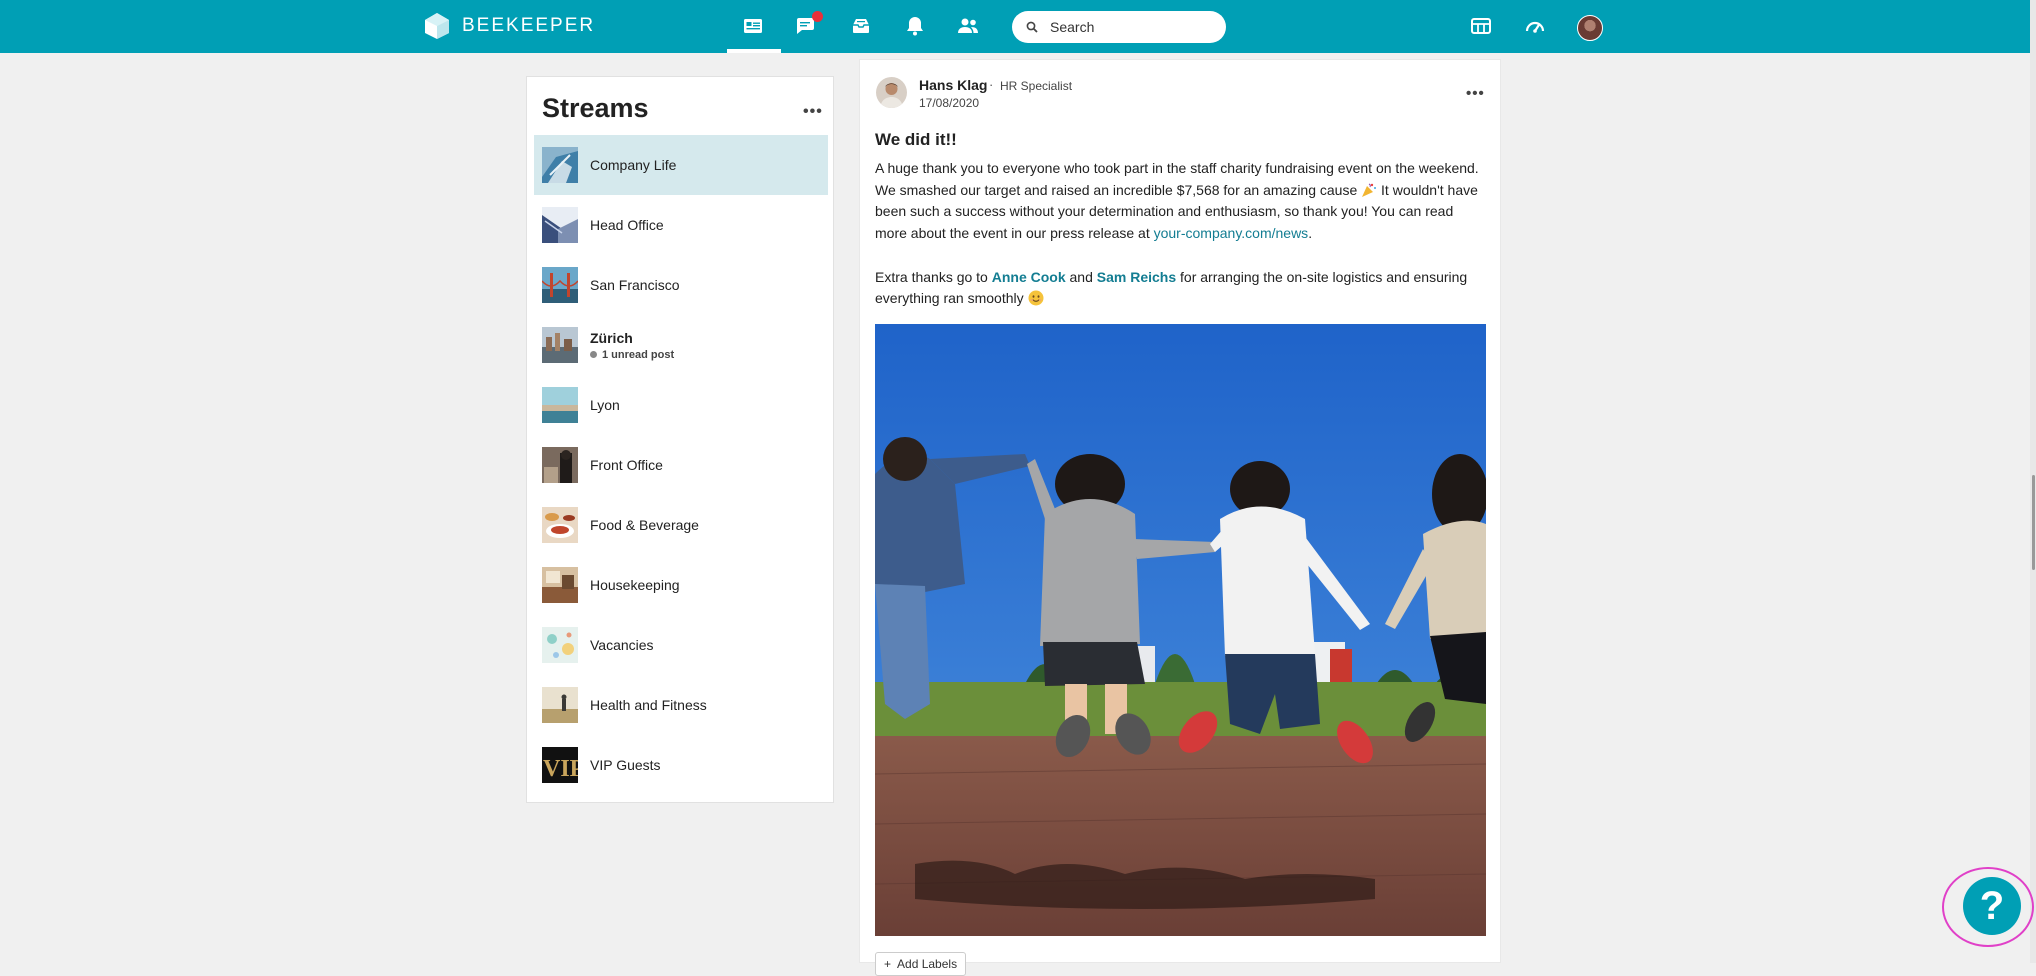 The image size is (2036, 976). What do you see at coordinates (817, 16) in the screenshot?
I see `chat-unread-badge` at bounding box center [817, 16].